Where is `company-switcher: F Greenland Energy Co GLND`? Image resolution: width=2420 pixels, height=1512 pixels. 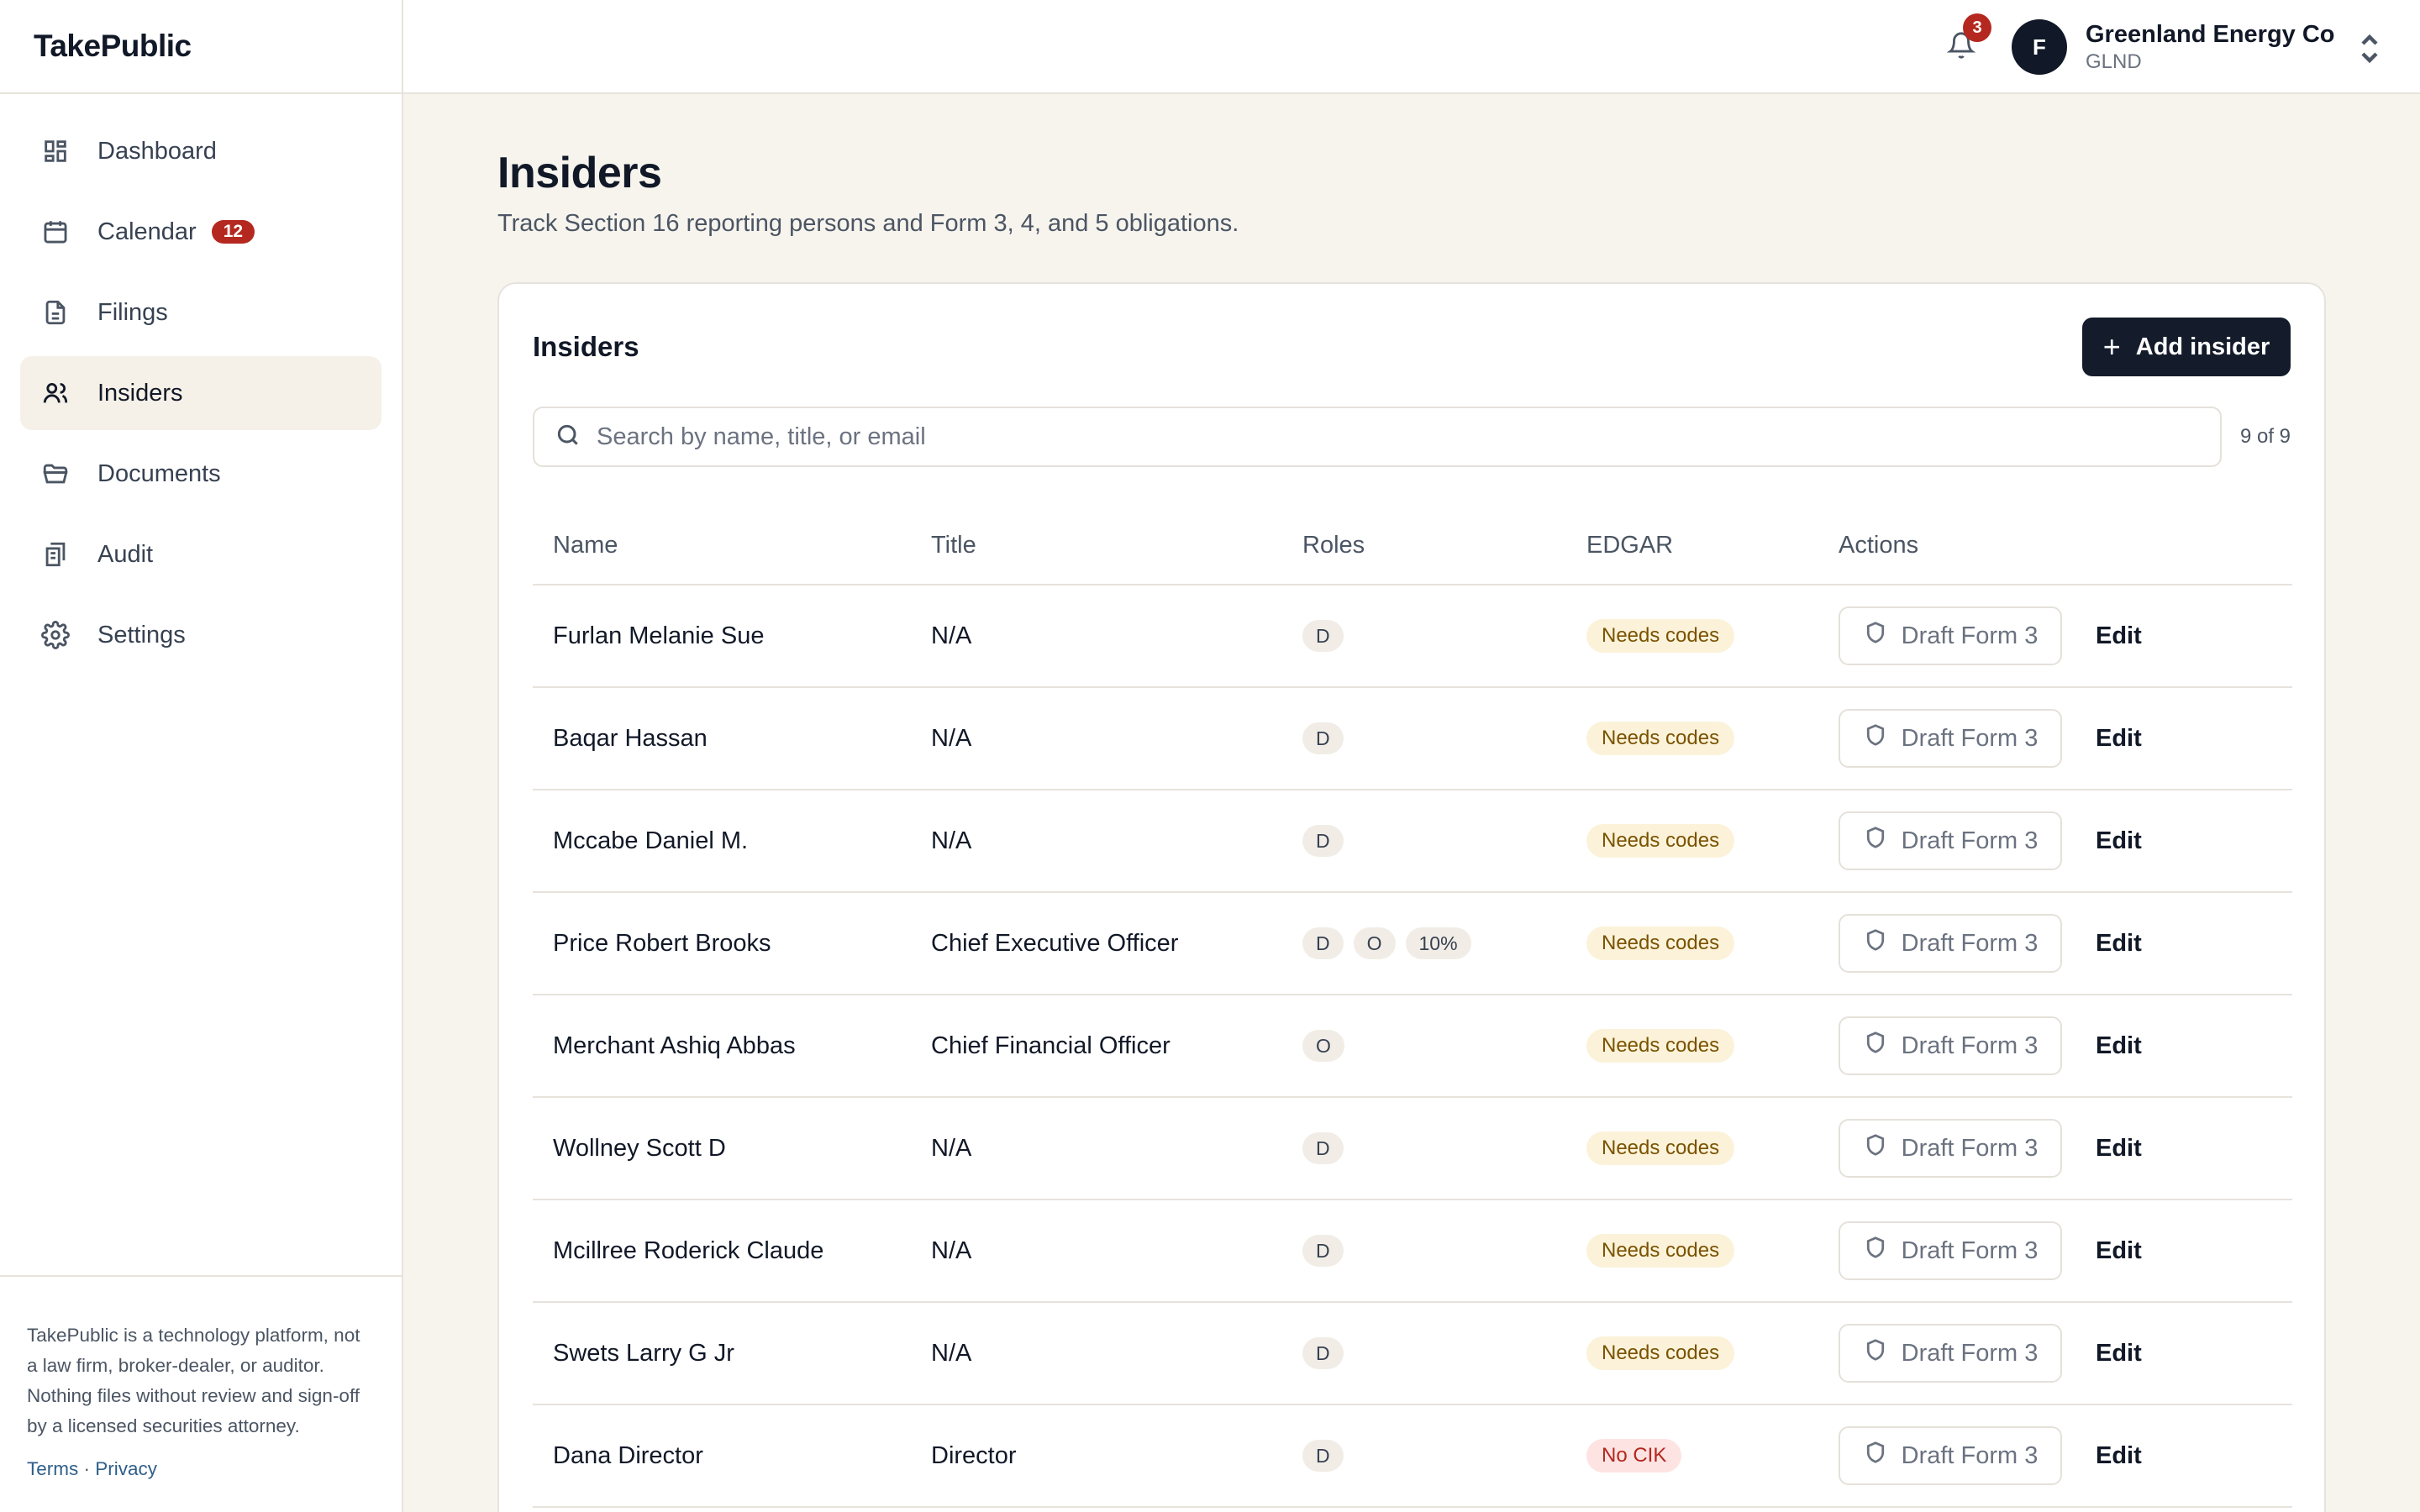
company-switcher: F Greenland Energy Co GLND is located at coordinates (2196, 47).